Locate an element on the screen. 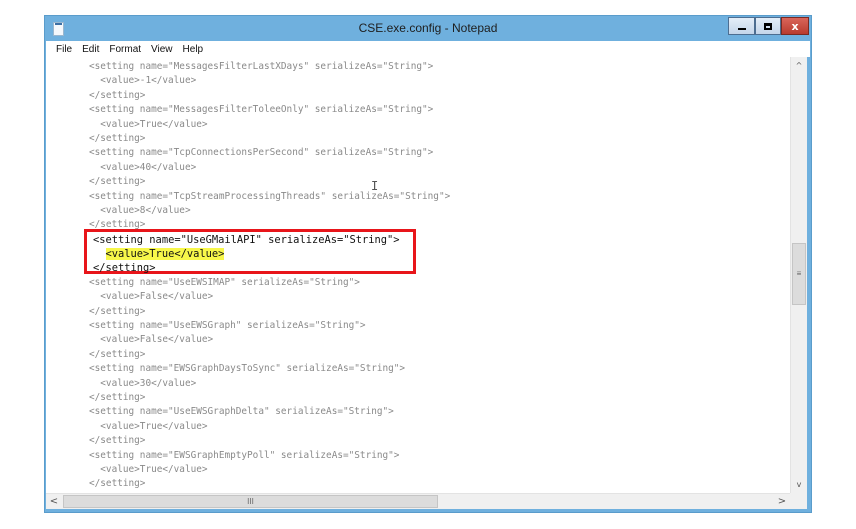  close-button: x is located at coordinates (795, 26).